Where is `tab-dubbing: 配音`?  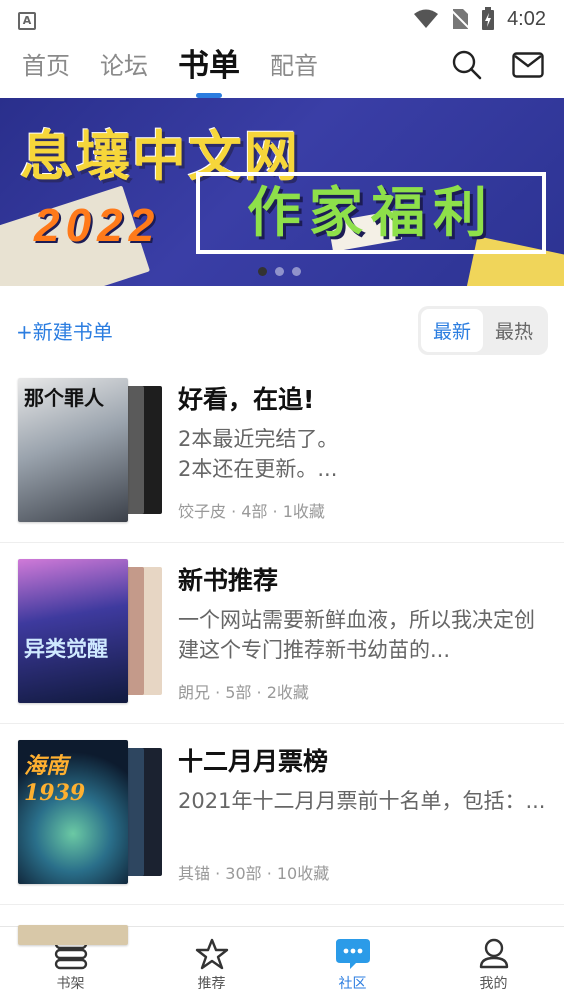
tab-dubbing: 配音 is located at coordinates (294, 68).